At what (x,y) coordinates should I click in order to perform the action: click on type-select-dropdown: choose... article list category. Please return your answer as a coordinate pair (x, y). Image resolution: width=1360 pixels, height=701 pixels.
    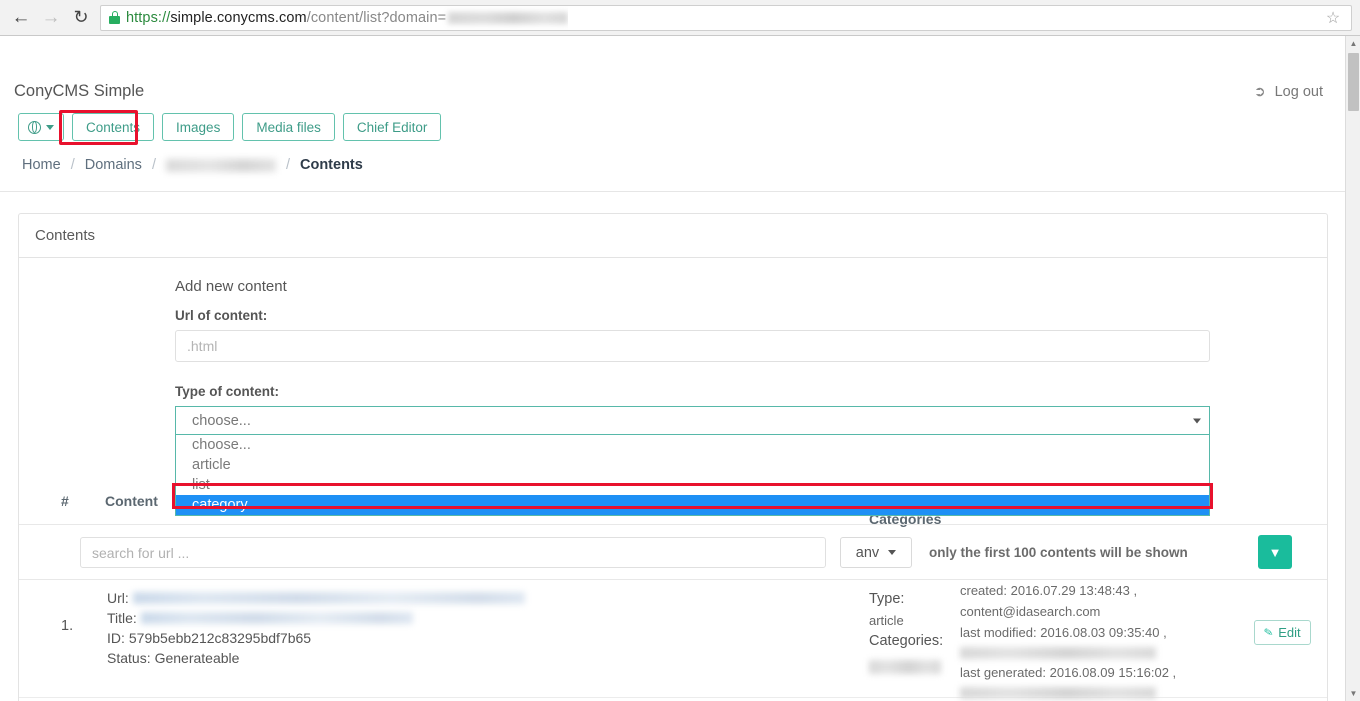
    Looking at the image, I should click on (692, 475).